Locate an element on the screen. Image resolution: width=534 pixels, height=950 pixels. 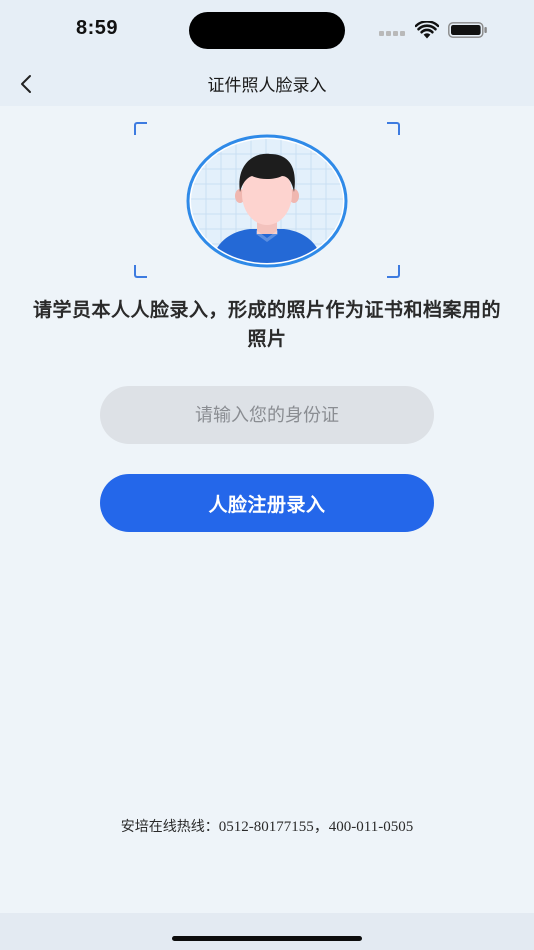
frame-corner-top-right is located at coordinates (393, 128).